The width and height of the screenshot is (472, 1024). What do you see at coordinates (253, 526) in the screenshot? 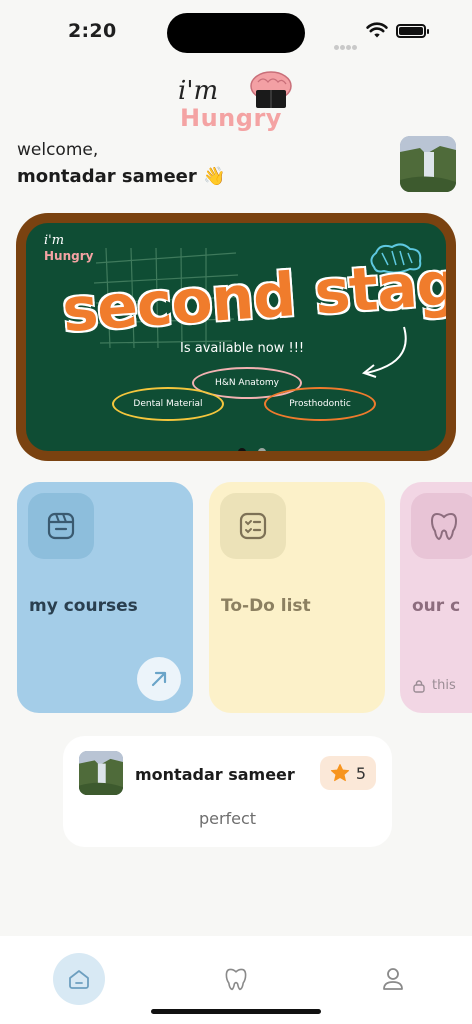
I see `checklist-icon` at bounding box center [253, 526].